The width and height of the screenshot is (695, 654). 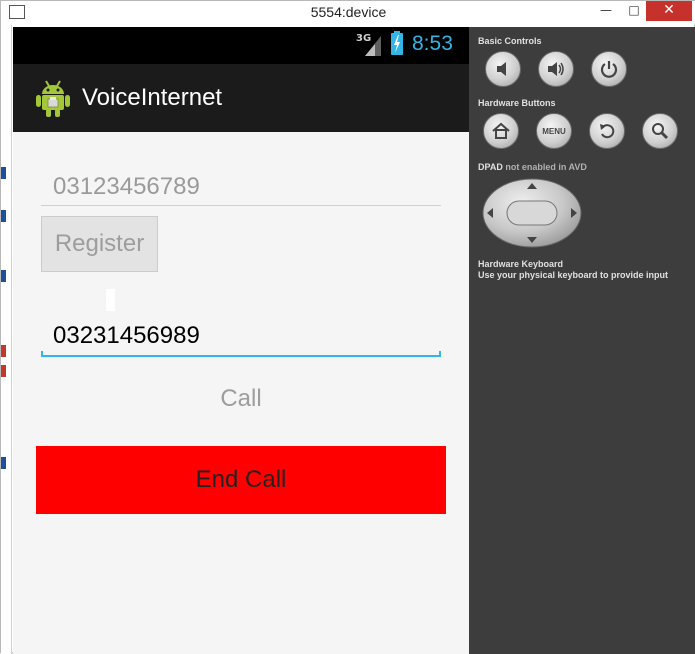 What do you see at coordinates (152, 97) in the screenshot?
I see `app-title: VoiceInternet` at bounding box center [152, 97].